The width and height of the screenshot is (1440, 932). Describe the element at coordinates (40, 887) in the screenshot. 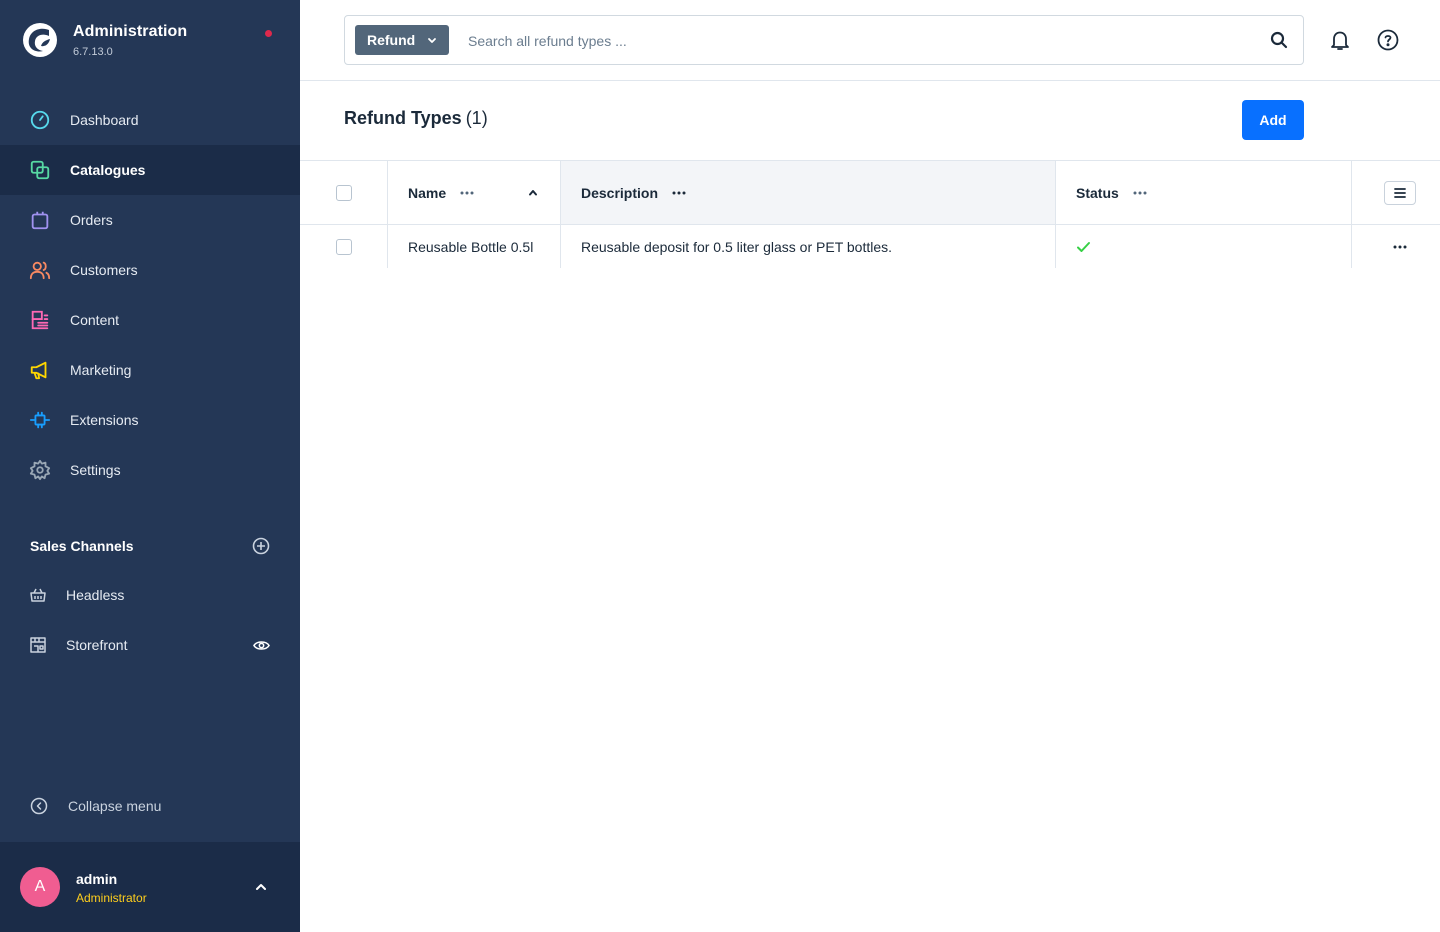

I see `avatar: A` at that location.